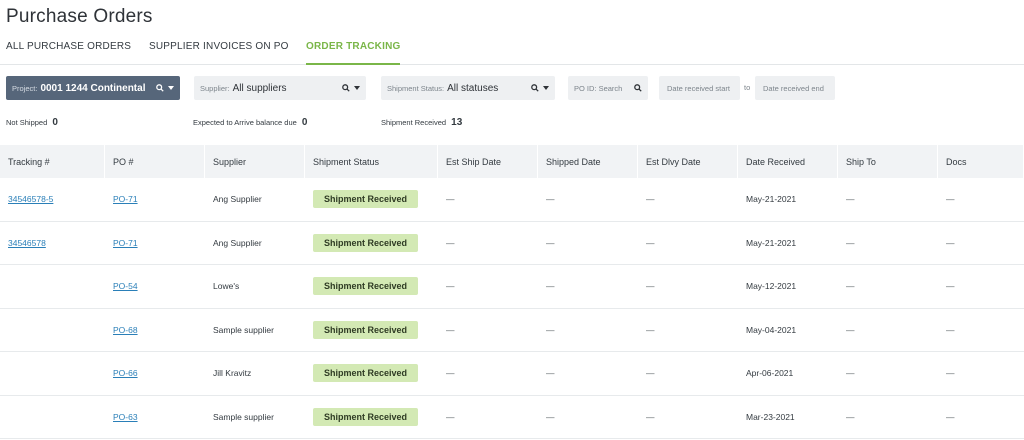 The width and height of the screenshot is (1024, 440). I want to click on column-header-tracking: Tracking #, so click(52, 161).